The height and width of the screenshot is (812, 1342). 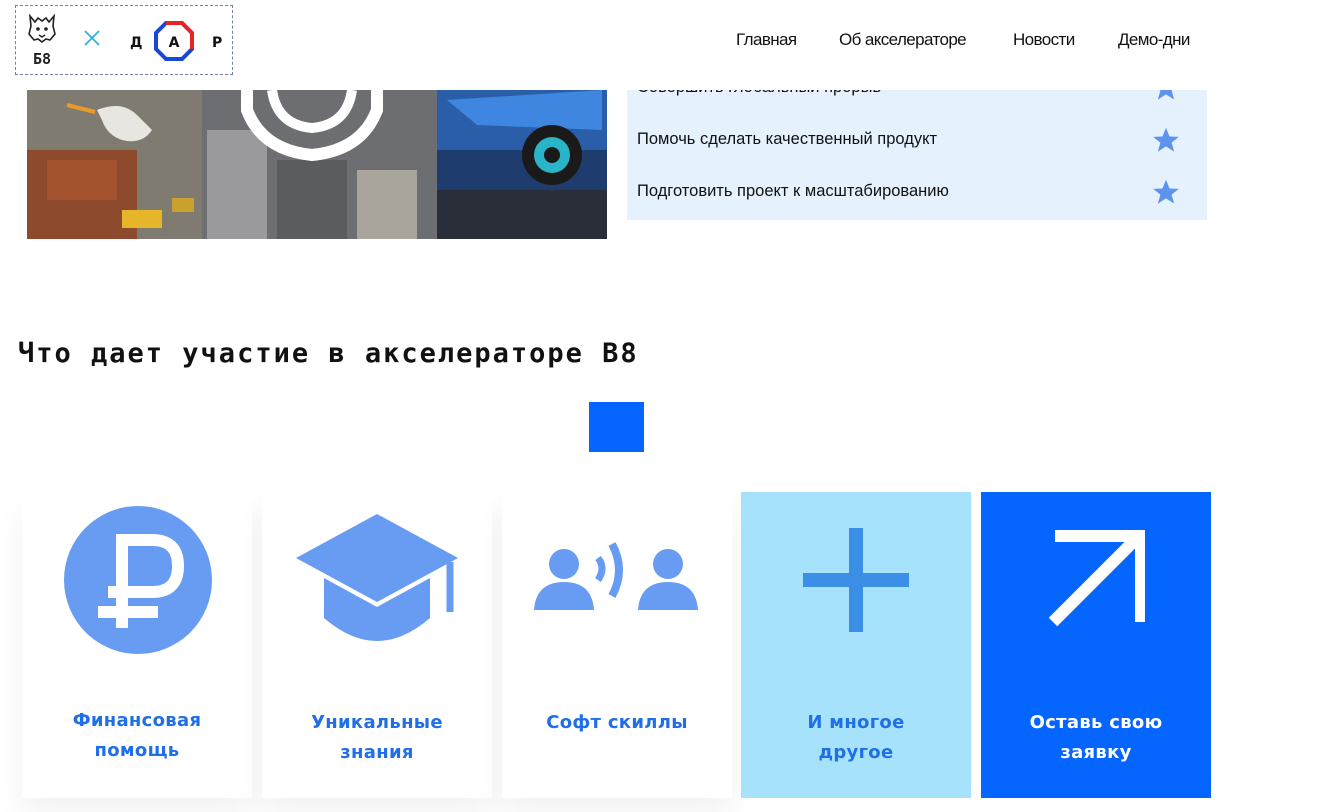 I want to click on nav-about: Об акселераторе, so click(x=903, y=40).